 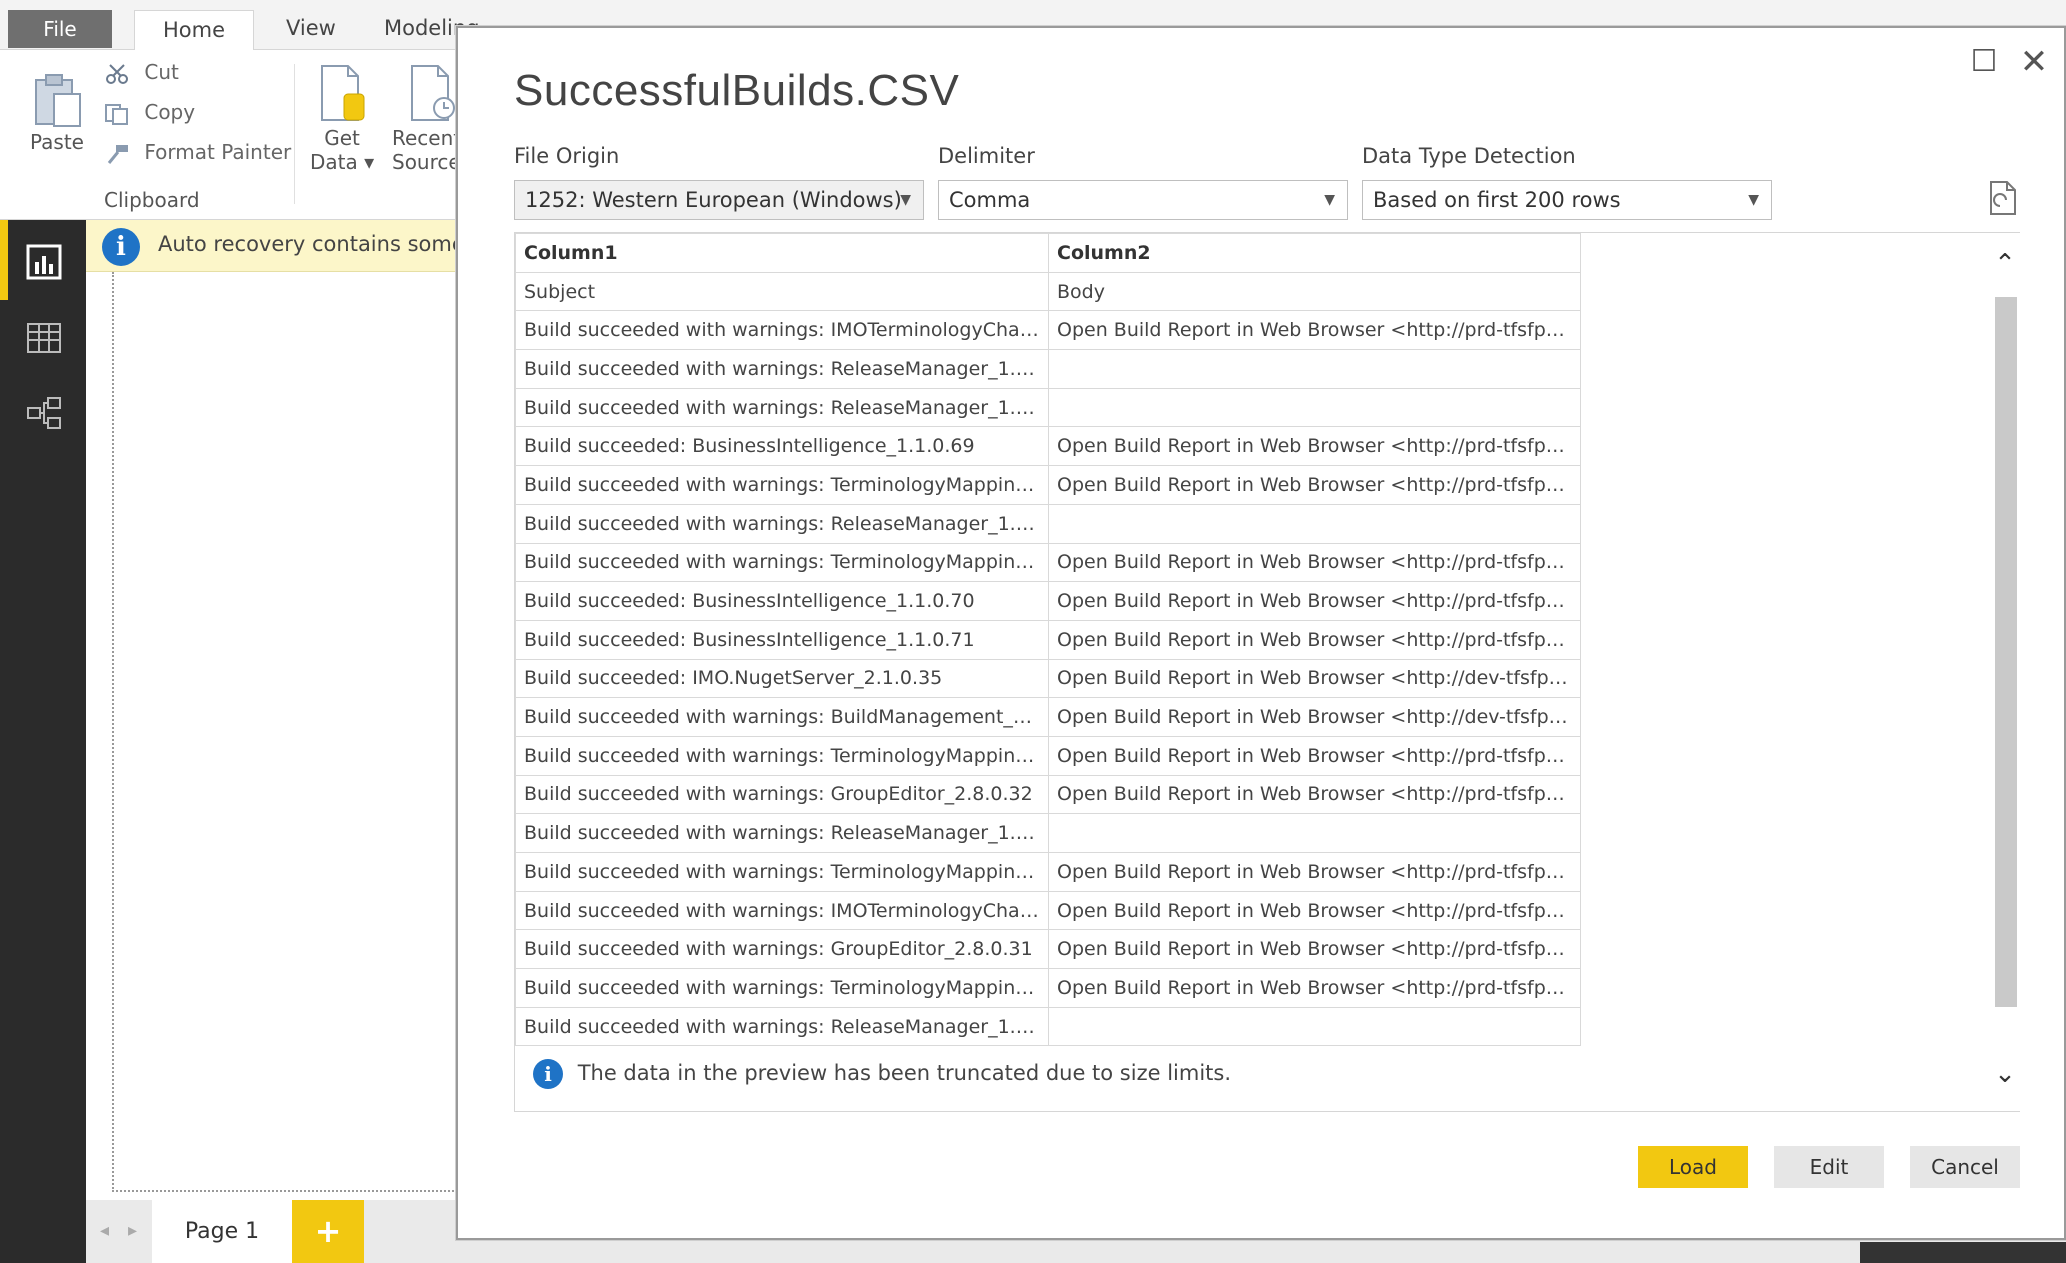 I want to click on data-type-detection-value: Based on first 200 rows, so click(x=1497, y=200).